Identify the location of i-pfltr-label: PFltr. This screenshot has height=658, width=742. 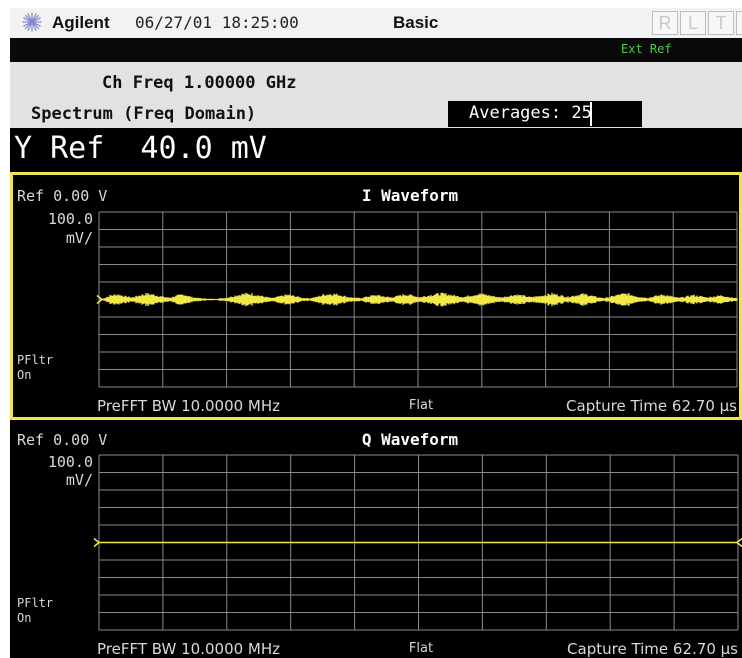
(35, 360).